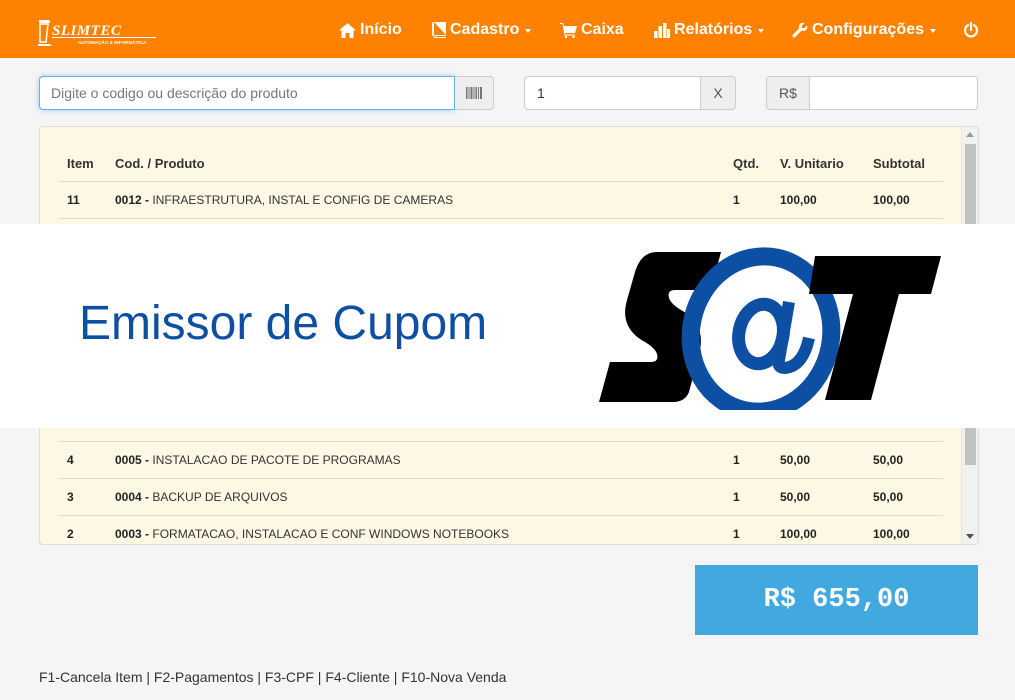  What do you see at coordinates (899, 163) in the screenshot?
I see `header-subtotal: Subtotal` at bounding box center [899, 163].